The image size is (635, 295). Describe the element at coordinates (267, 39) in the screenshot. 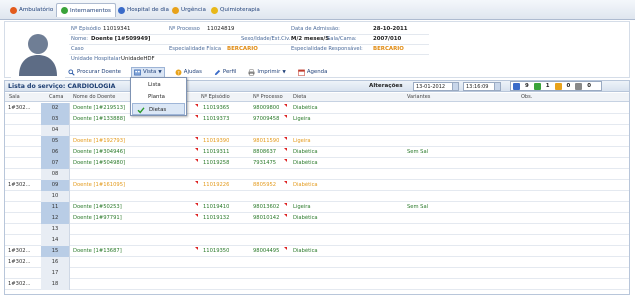

I see `sexo-label: Sexo/Idade/Est.Civ.:` at that location.